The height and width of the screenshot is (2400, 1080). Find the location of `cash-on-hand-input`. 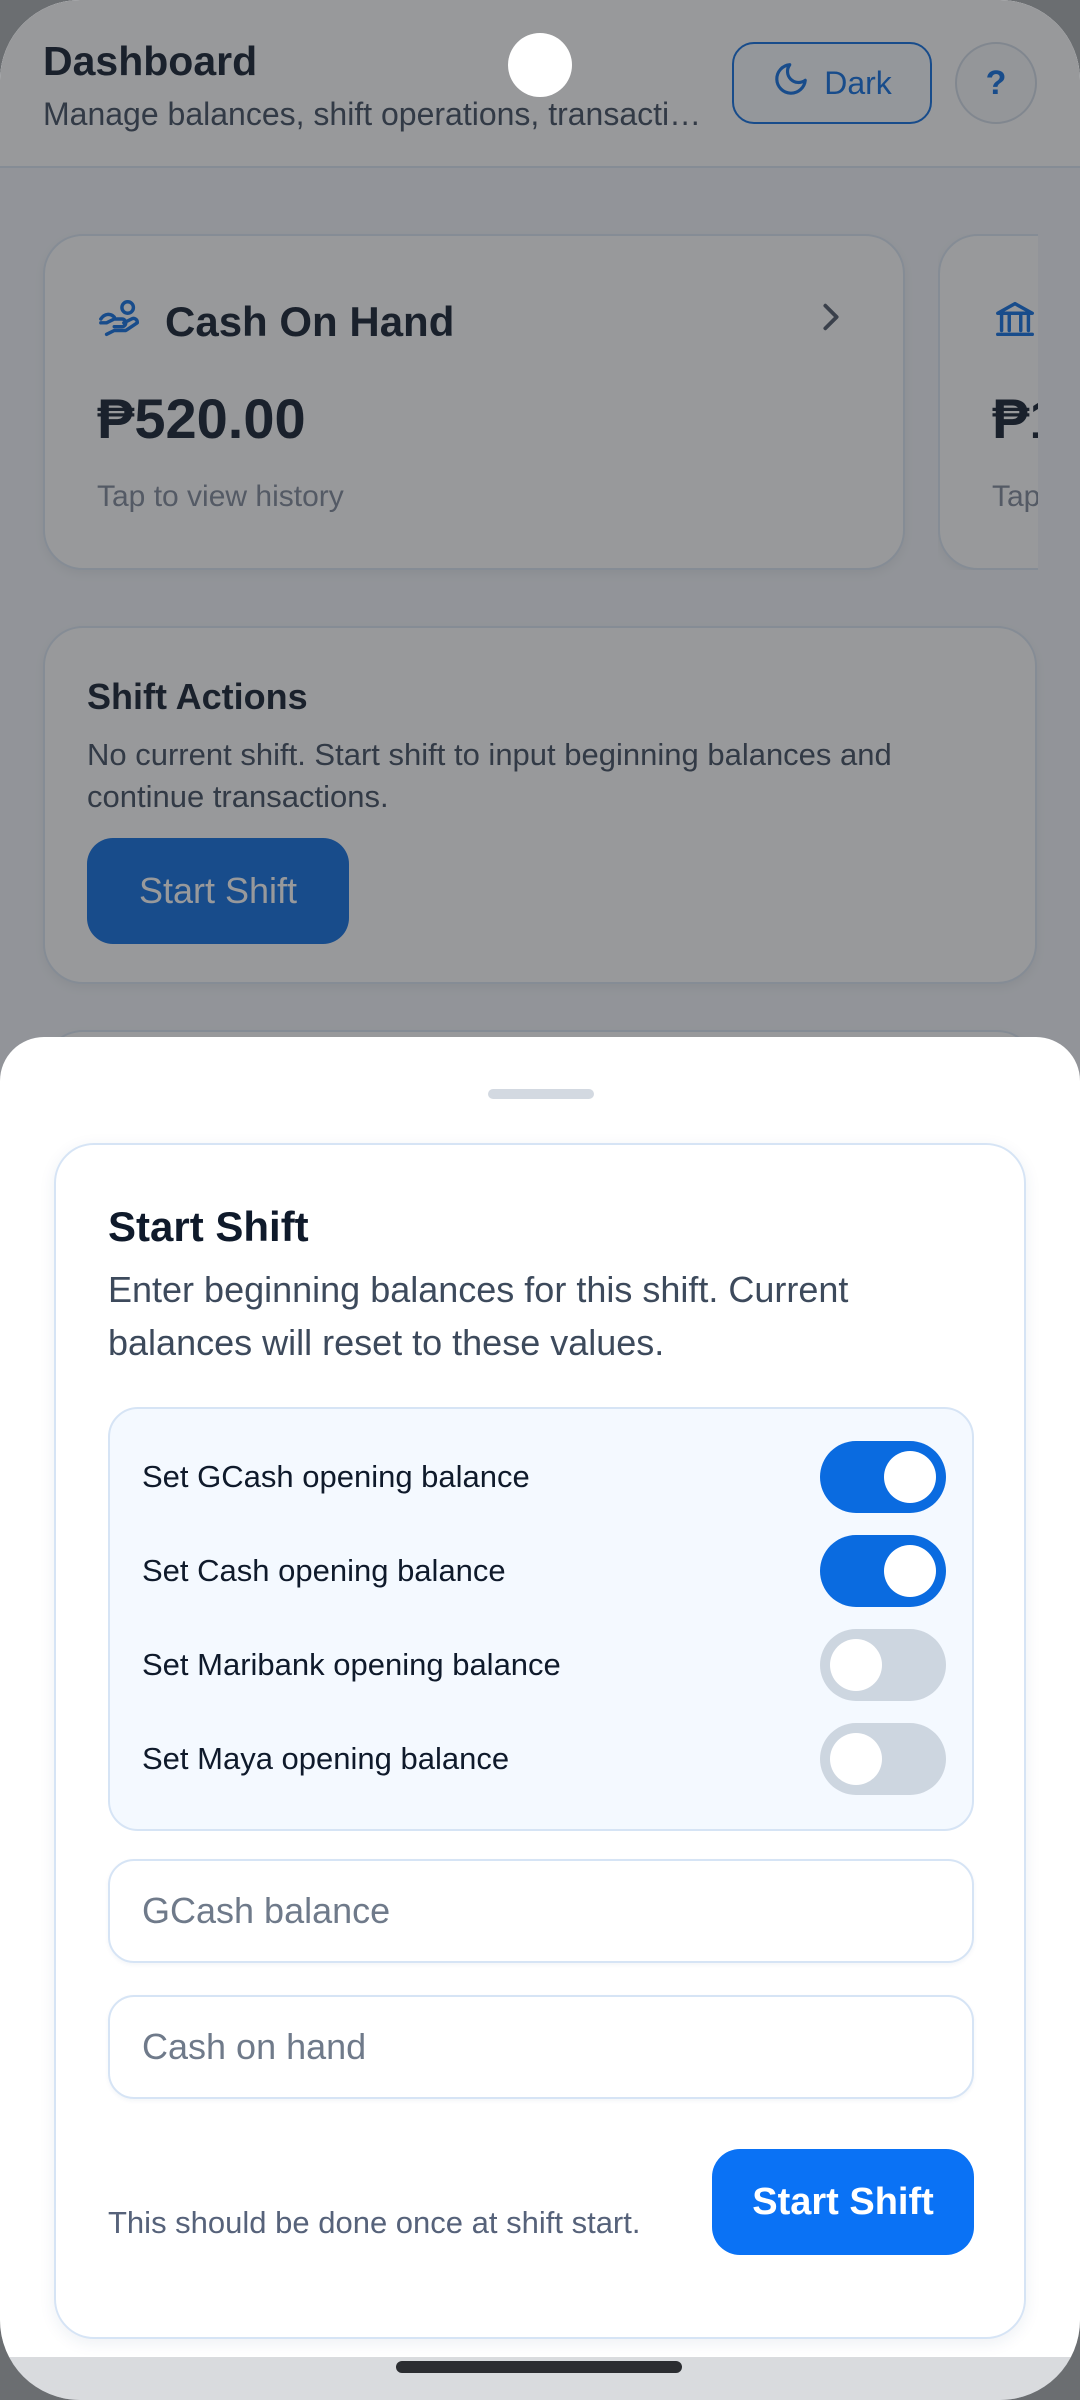

cash-on-hand-input is located at coordinates (541, 2047).